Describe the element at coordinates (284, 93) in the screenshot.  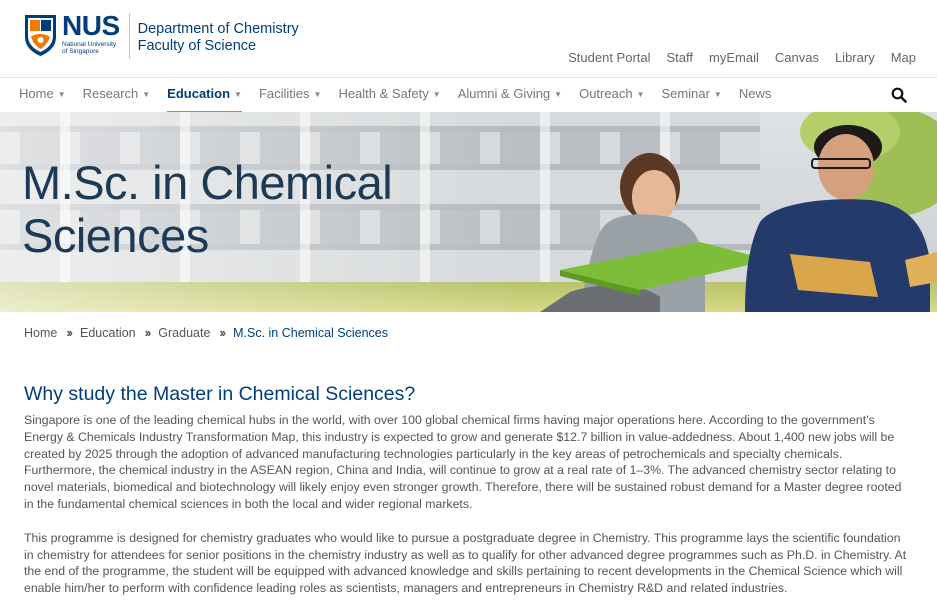
I see `nav-label: Facilities` at that location.